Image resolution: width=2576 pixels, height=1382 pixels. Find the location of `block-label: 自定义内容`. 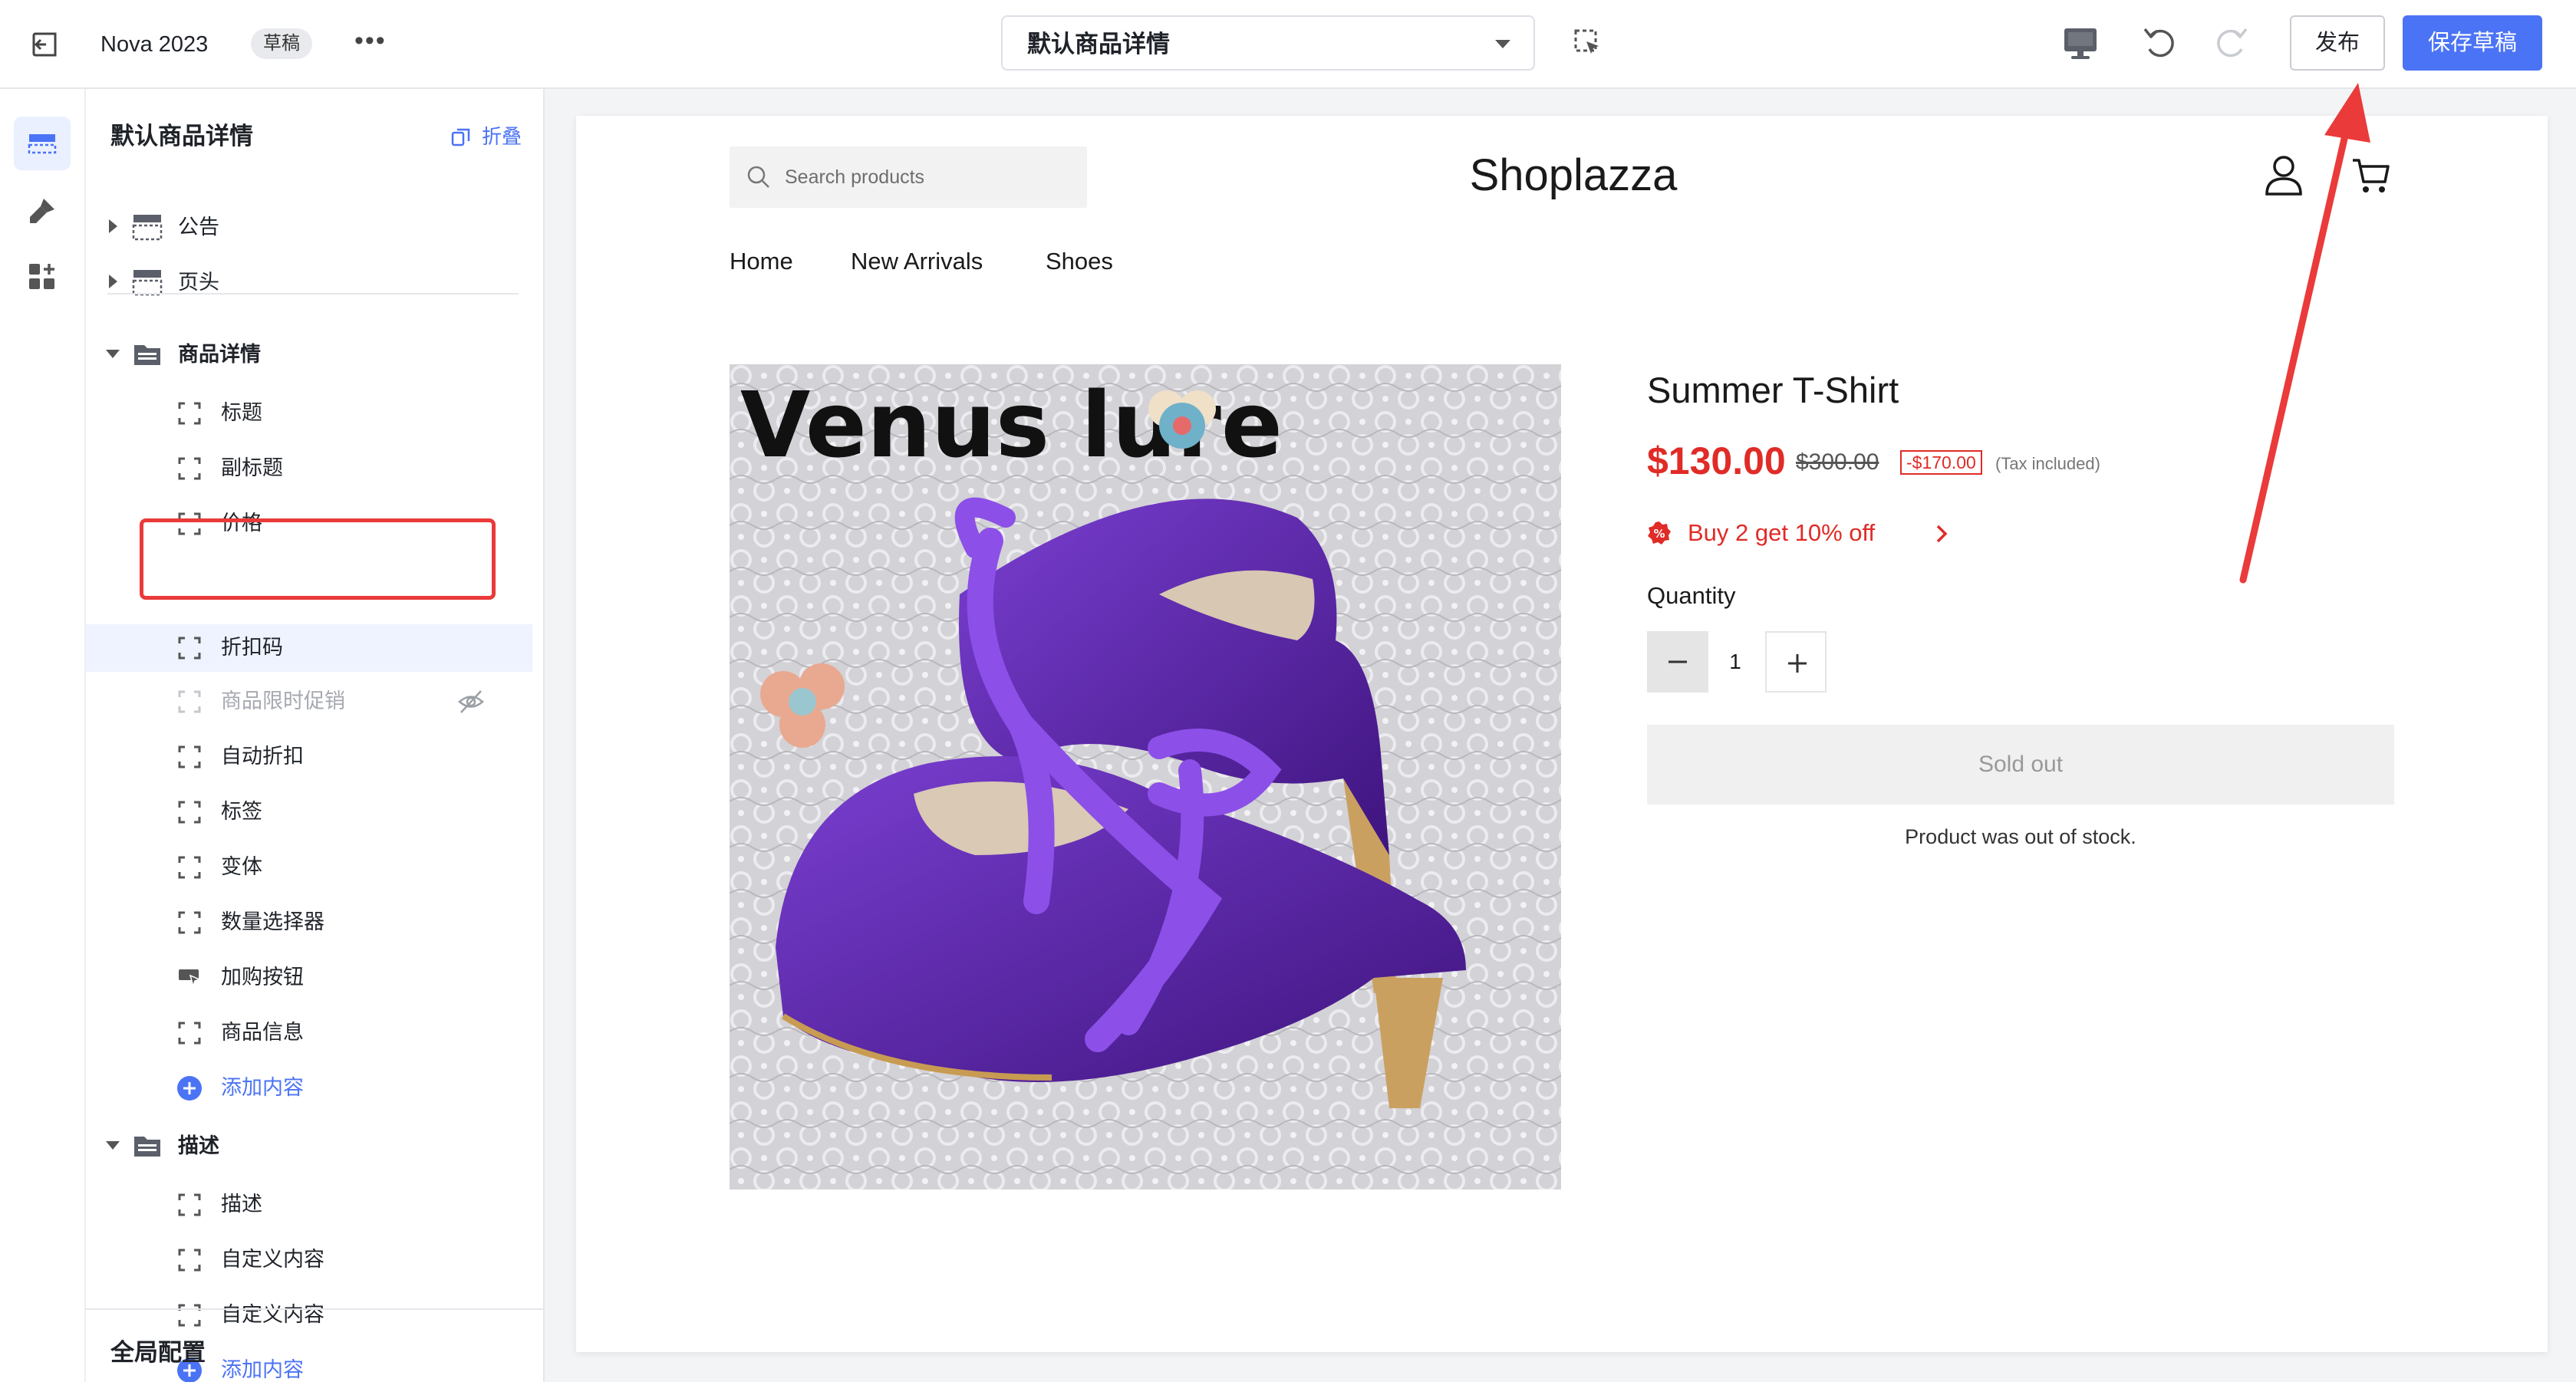

block-label: 自定义内容 is located at coordinates (272, 1314).